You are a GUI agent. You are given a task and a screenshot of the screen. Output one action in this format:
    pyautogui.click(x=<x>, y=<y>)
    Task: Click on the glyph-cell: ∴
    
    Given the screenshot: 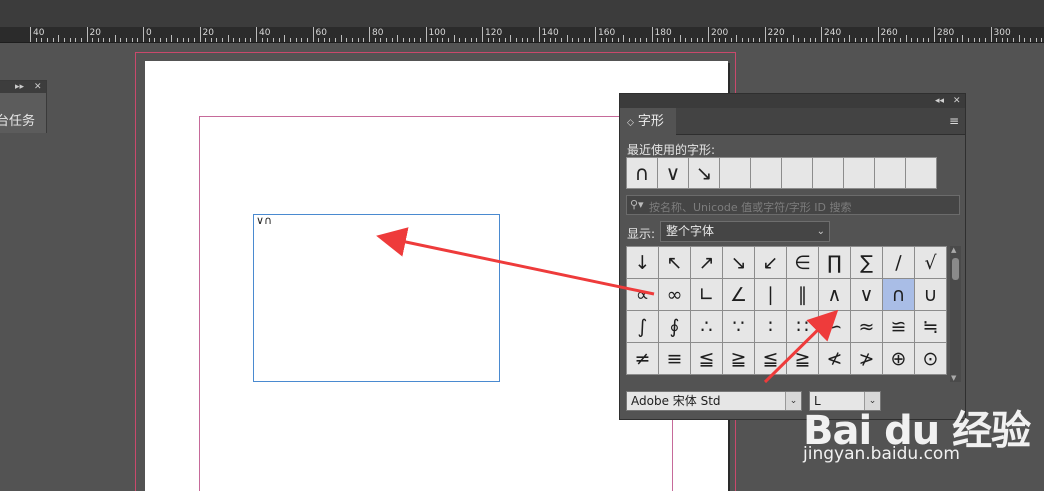 What is the action you would take?
    pyautogui.click(x=706, y=326)
    